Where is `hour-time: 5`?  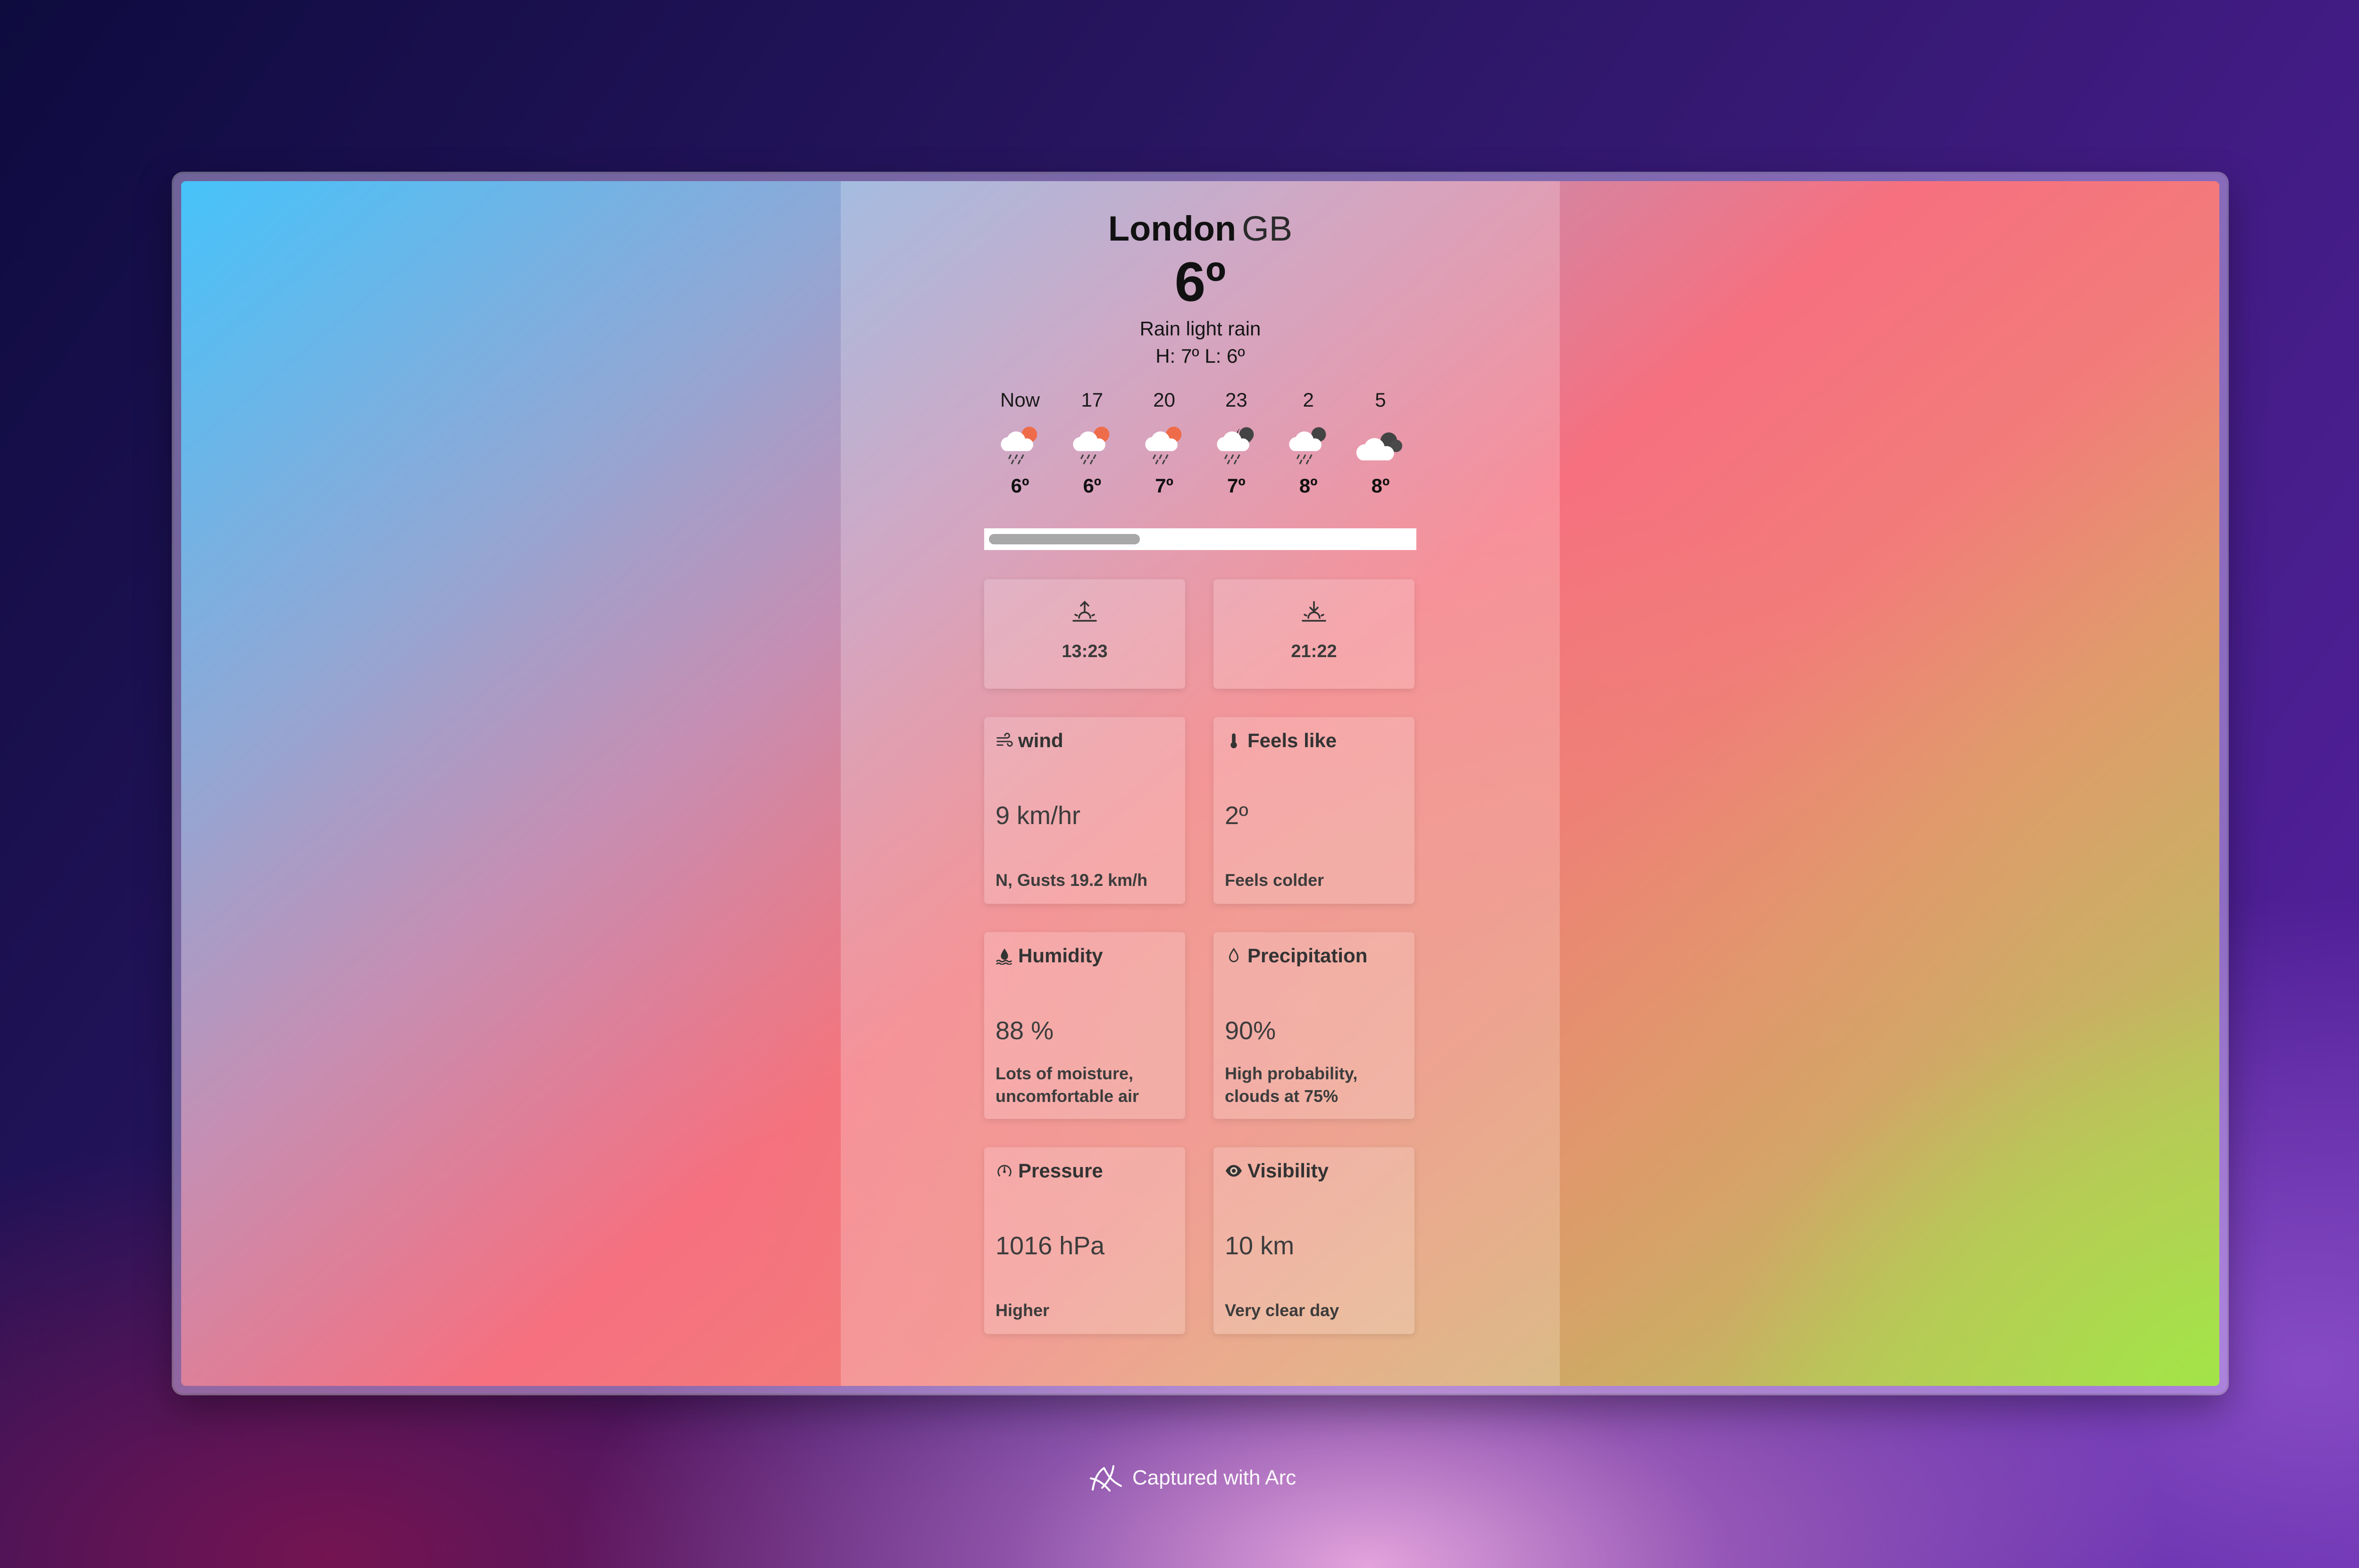
hour-time: 5 is located at coordinates (1380, 400).